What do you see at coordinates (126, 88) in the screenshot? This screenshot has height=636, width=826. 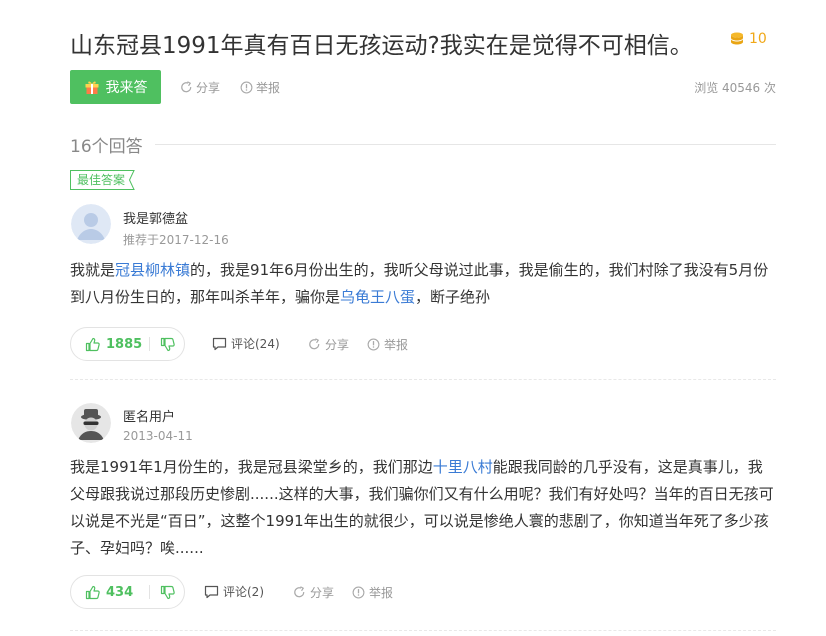 I see `answer-button-label: 我来答` at bounding box center [126, 88].